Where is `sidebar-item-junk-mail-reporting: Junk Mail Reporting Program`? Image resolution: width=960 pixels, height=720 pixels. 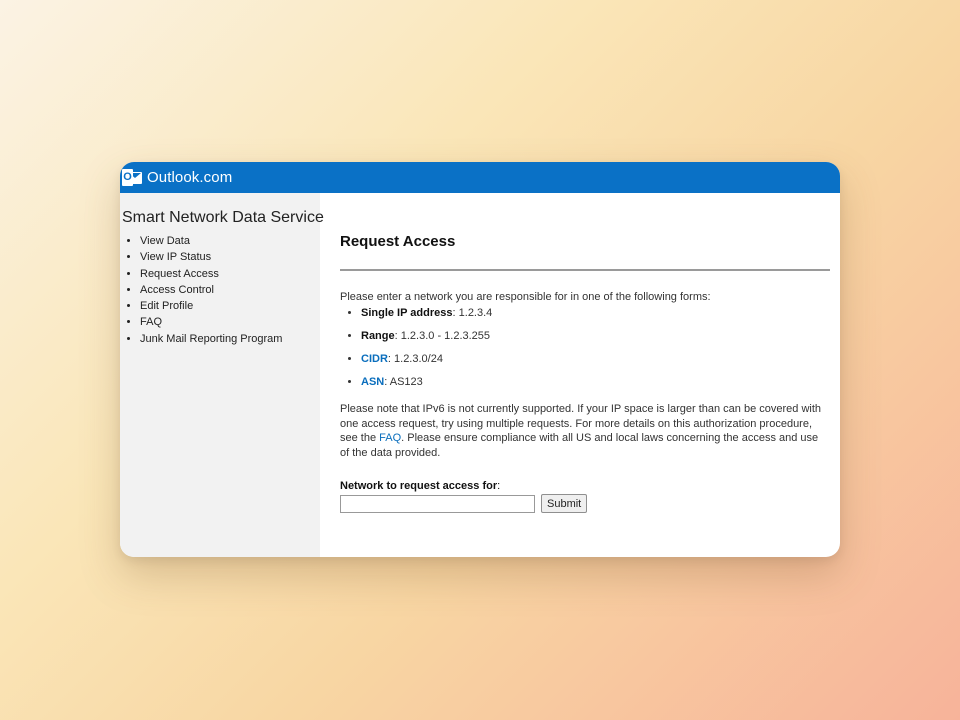
sidebar-item-junk-mail-reporting: Junk Mail Reporting Program is located at coordinates (230, 339).